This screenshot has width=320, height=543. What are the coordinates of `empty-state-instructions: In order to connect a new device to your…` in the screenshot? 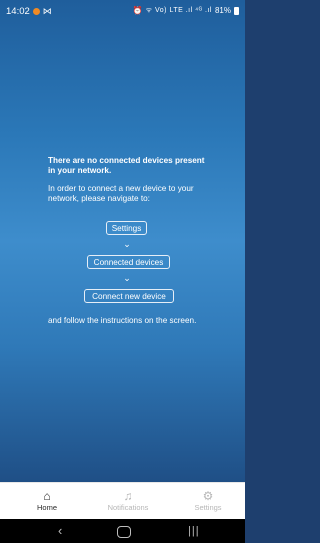 It's located at (121, 193).